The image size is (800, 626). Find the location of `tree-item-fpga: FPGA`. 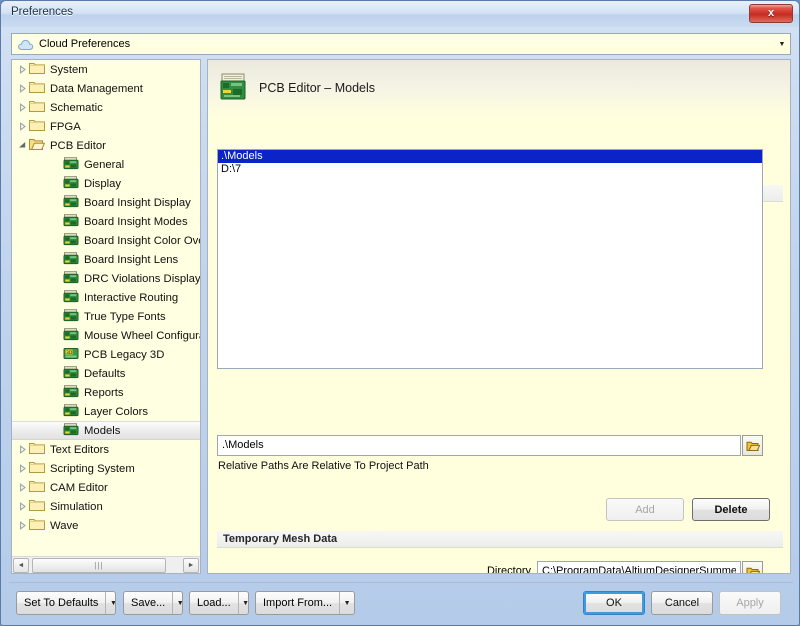

tree-item-fpga: FPGA is located at coordinates (106, 126).